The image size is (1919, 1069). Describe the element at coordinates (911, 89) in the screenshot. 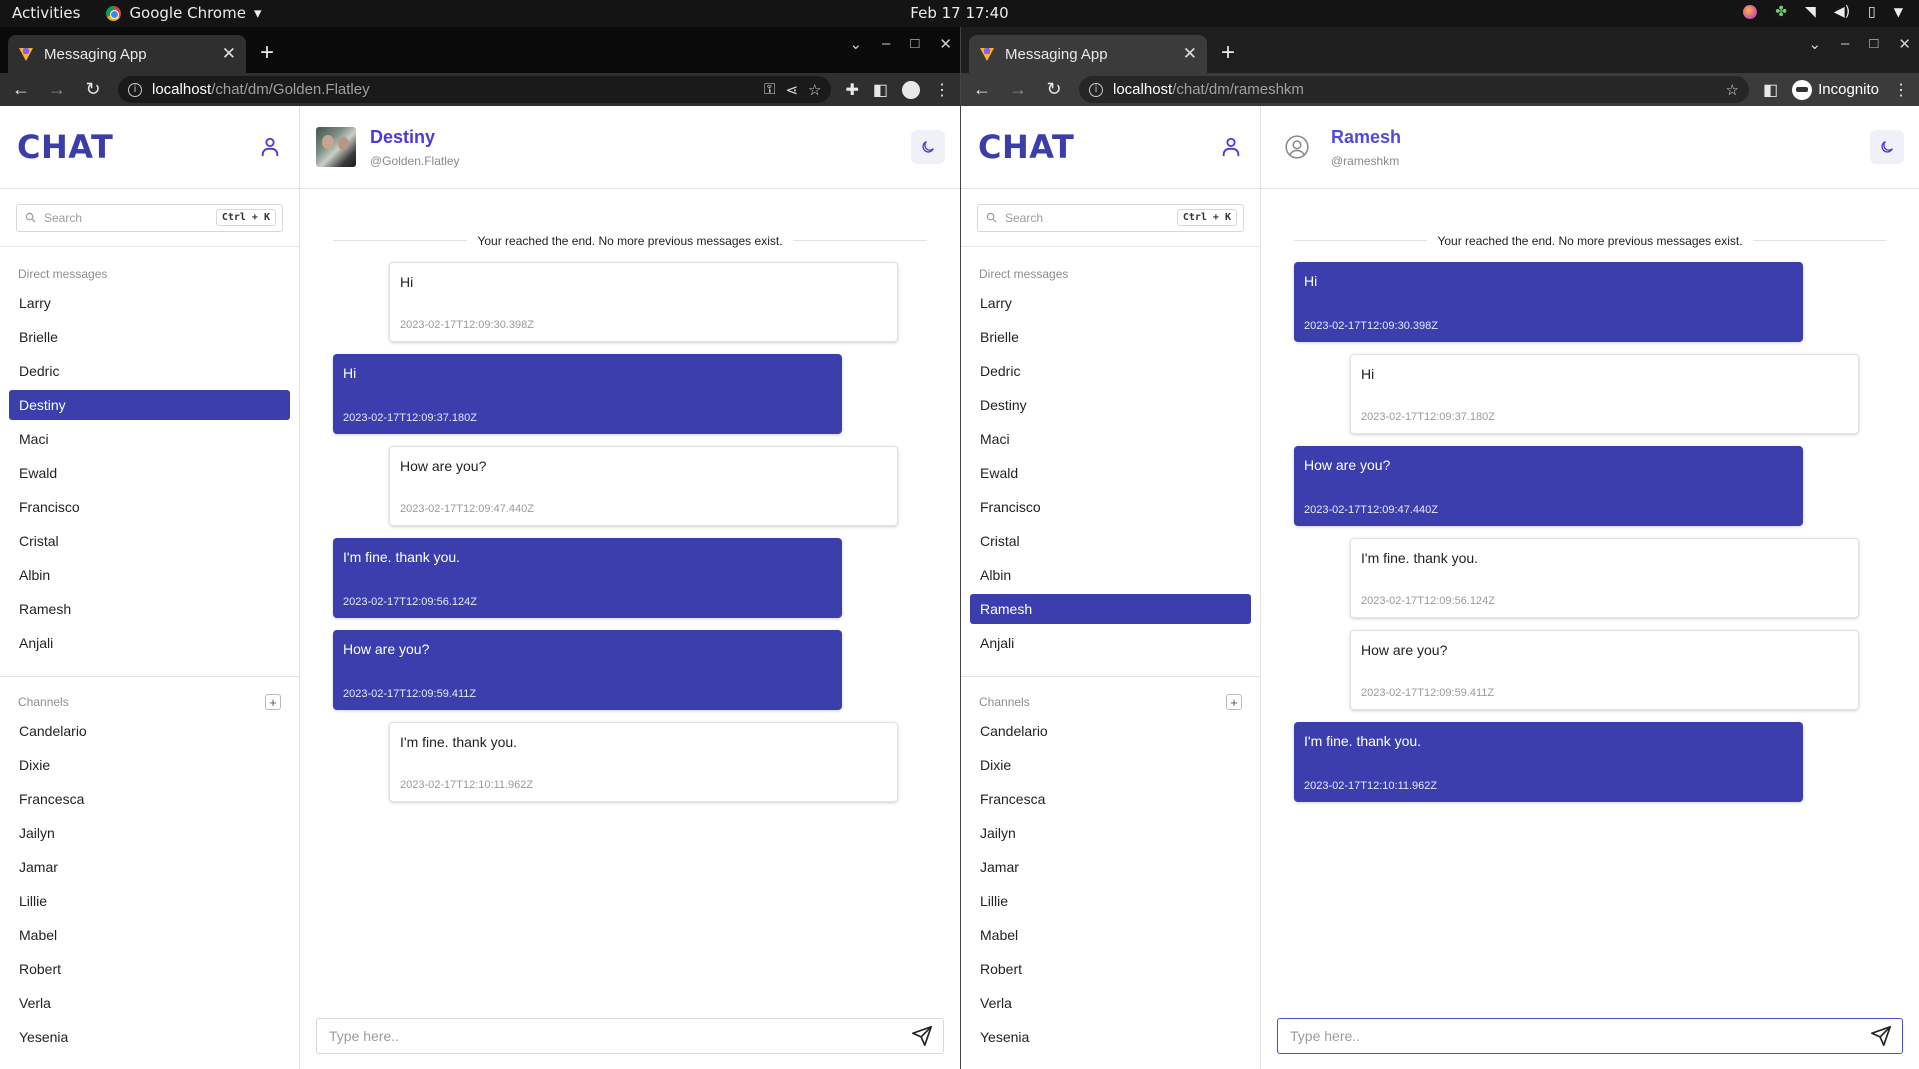

I see `profile-avatar-icon` at that location.